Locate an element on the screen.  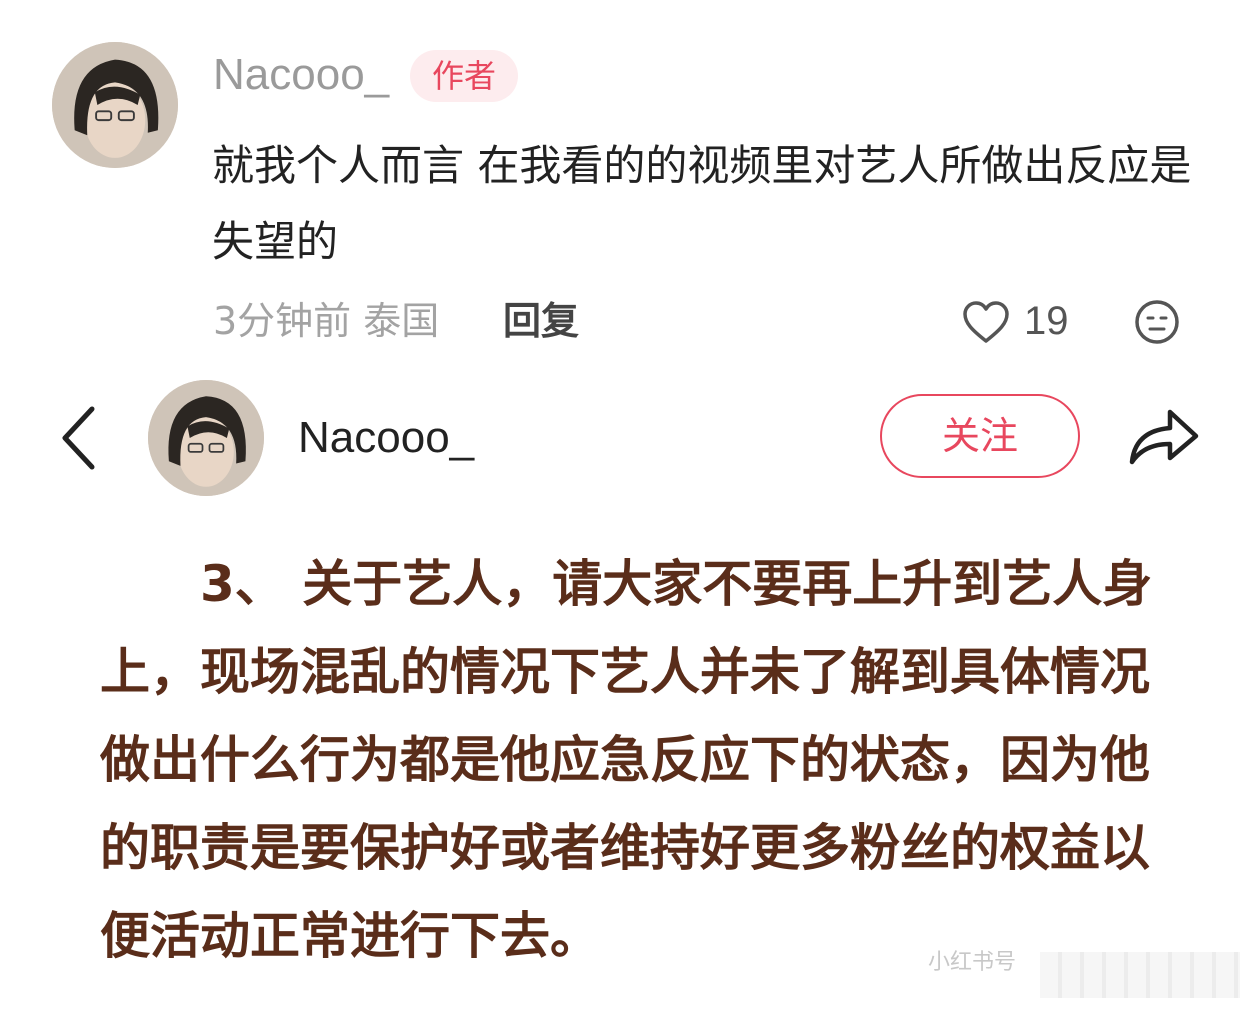
share-icon is located at coordinates (1164, 435).